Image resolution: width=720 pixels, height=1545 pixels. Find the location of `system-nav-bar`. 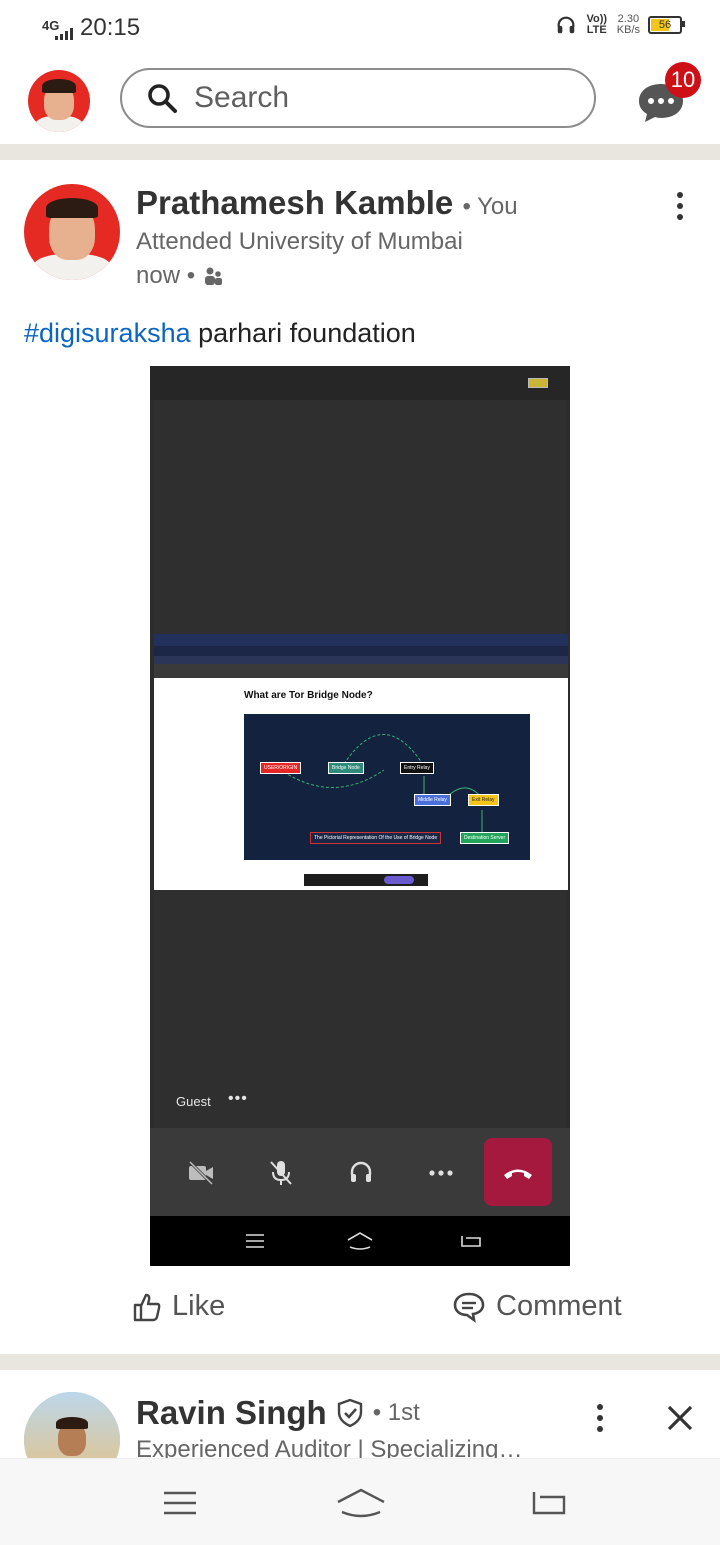

system-nav-bar is located at coordinates (360, 1501).